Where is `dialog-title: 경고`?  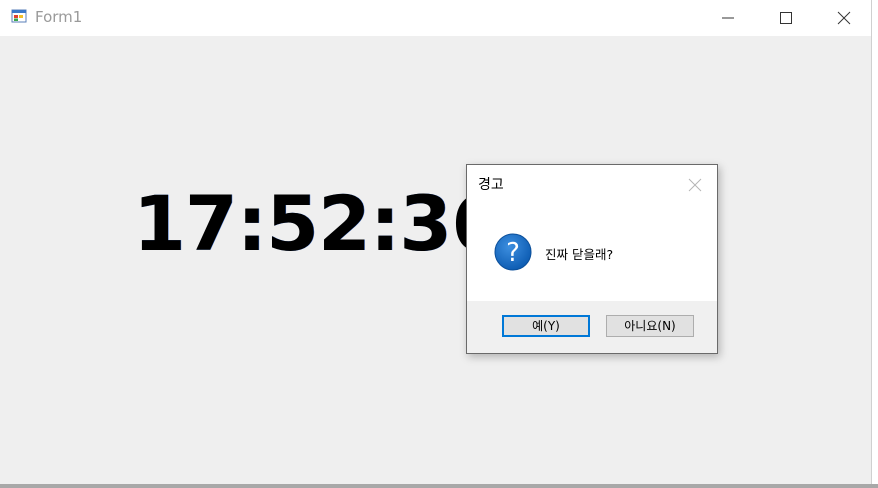
dialog-title: 경고 is located at coordinates (491, 185).